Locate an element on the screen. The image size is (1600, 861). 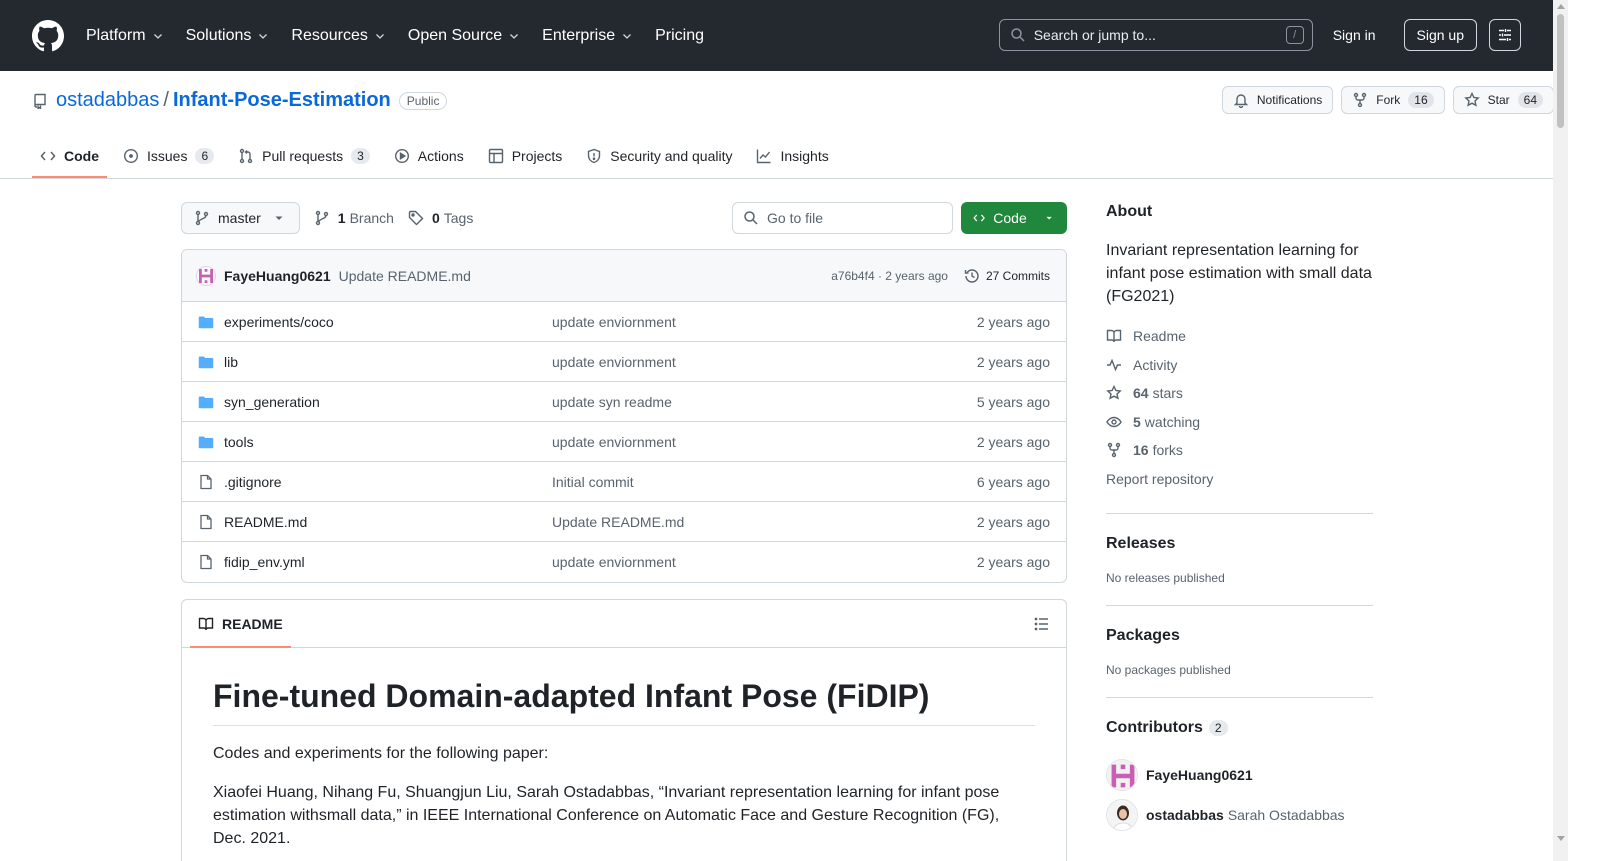
table-row: tools update enviornment 2 years ago is located at coordinates (624, 442).